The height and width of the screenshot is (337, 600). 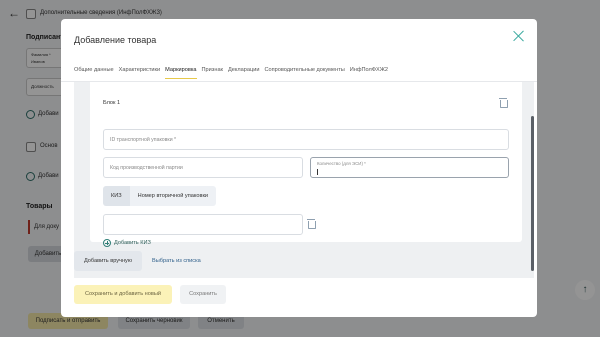 I want to click on choose-from-list-link: Выбрать из списка, so click(x=176, y=261).